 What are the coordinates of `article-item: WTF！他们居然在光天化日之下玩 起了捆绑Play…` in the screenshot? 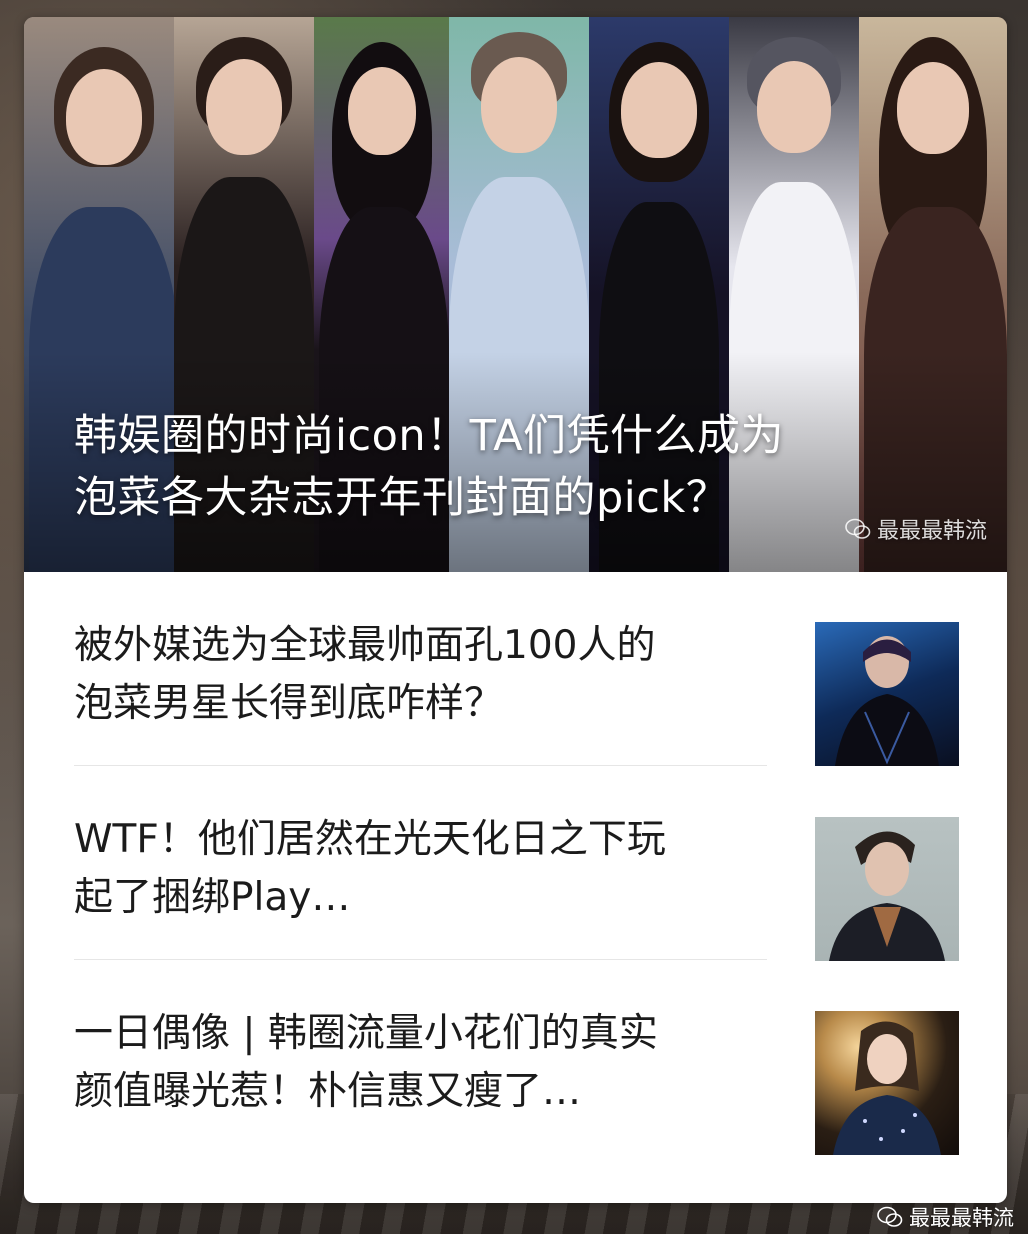 It's located at (516, 863).